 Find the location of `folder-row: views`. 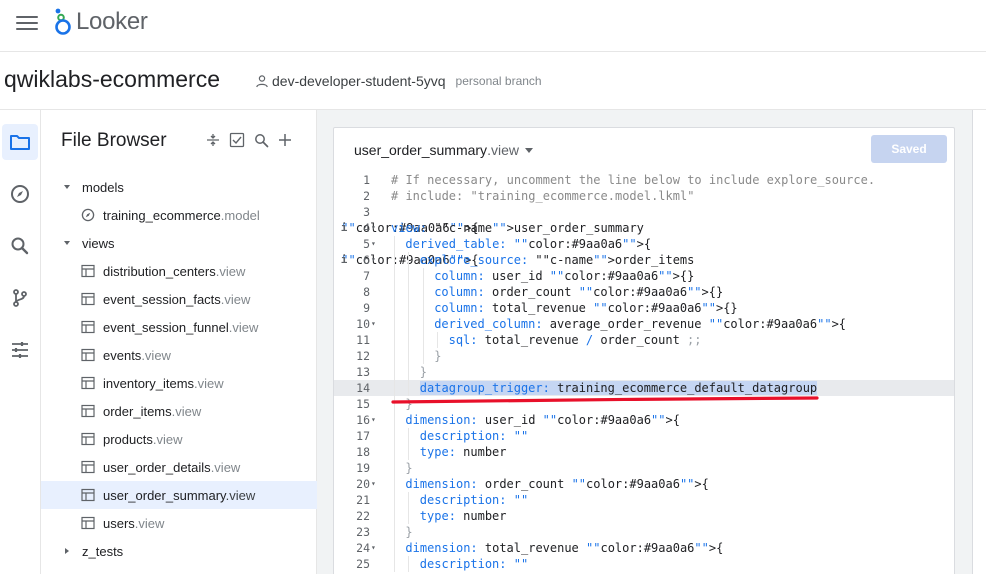

folder-row: views is located at coordinates (179, 243).